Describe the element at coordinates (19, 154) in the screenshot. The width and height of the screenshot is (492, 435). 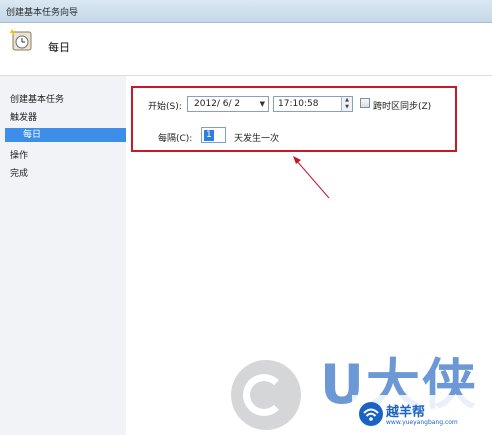
I see `sidebar-item-action: 操作` at that location.